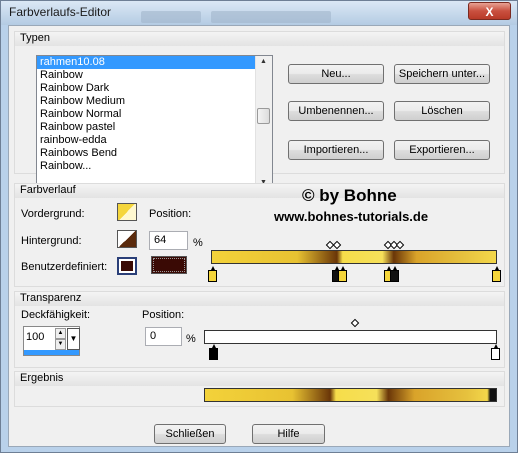 This screenshot has height=453, width=518. What do you see at coordinates (154, 88) in the screenshot?
I see `list-item: Rainbow Dark` at bounding box center [154, 88].